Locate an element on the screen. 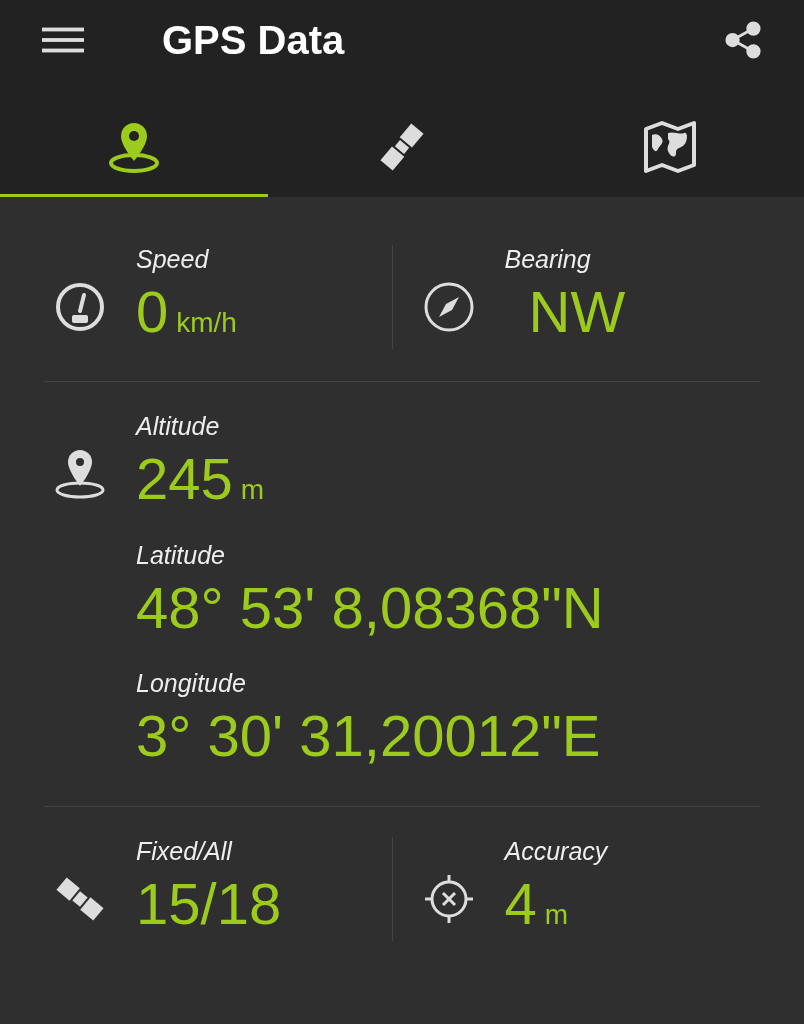 The image size is (804, 1024). field-value: 3° 30' 31,20012"E is located at coordinates (368, 736).